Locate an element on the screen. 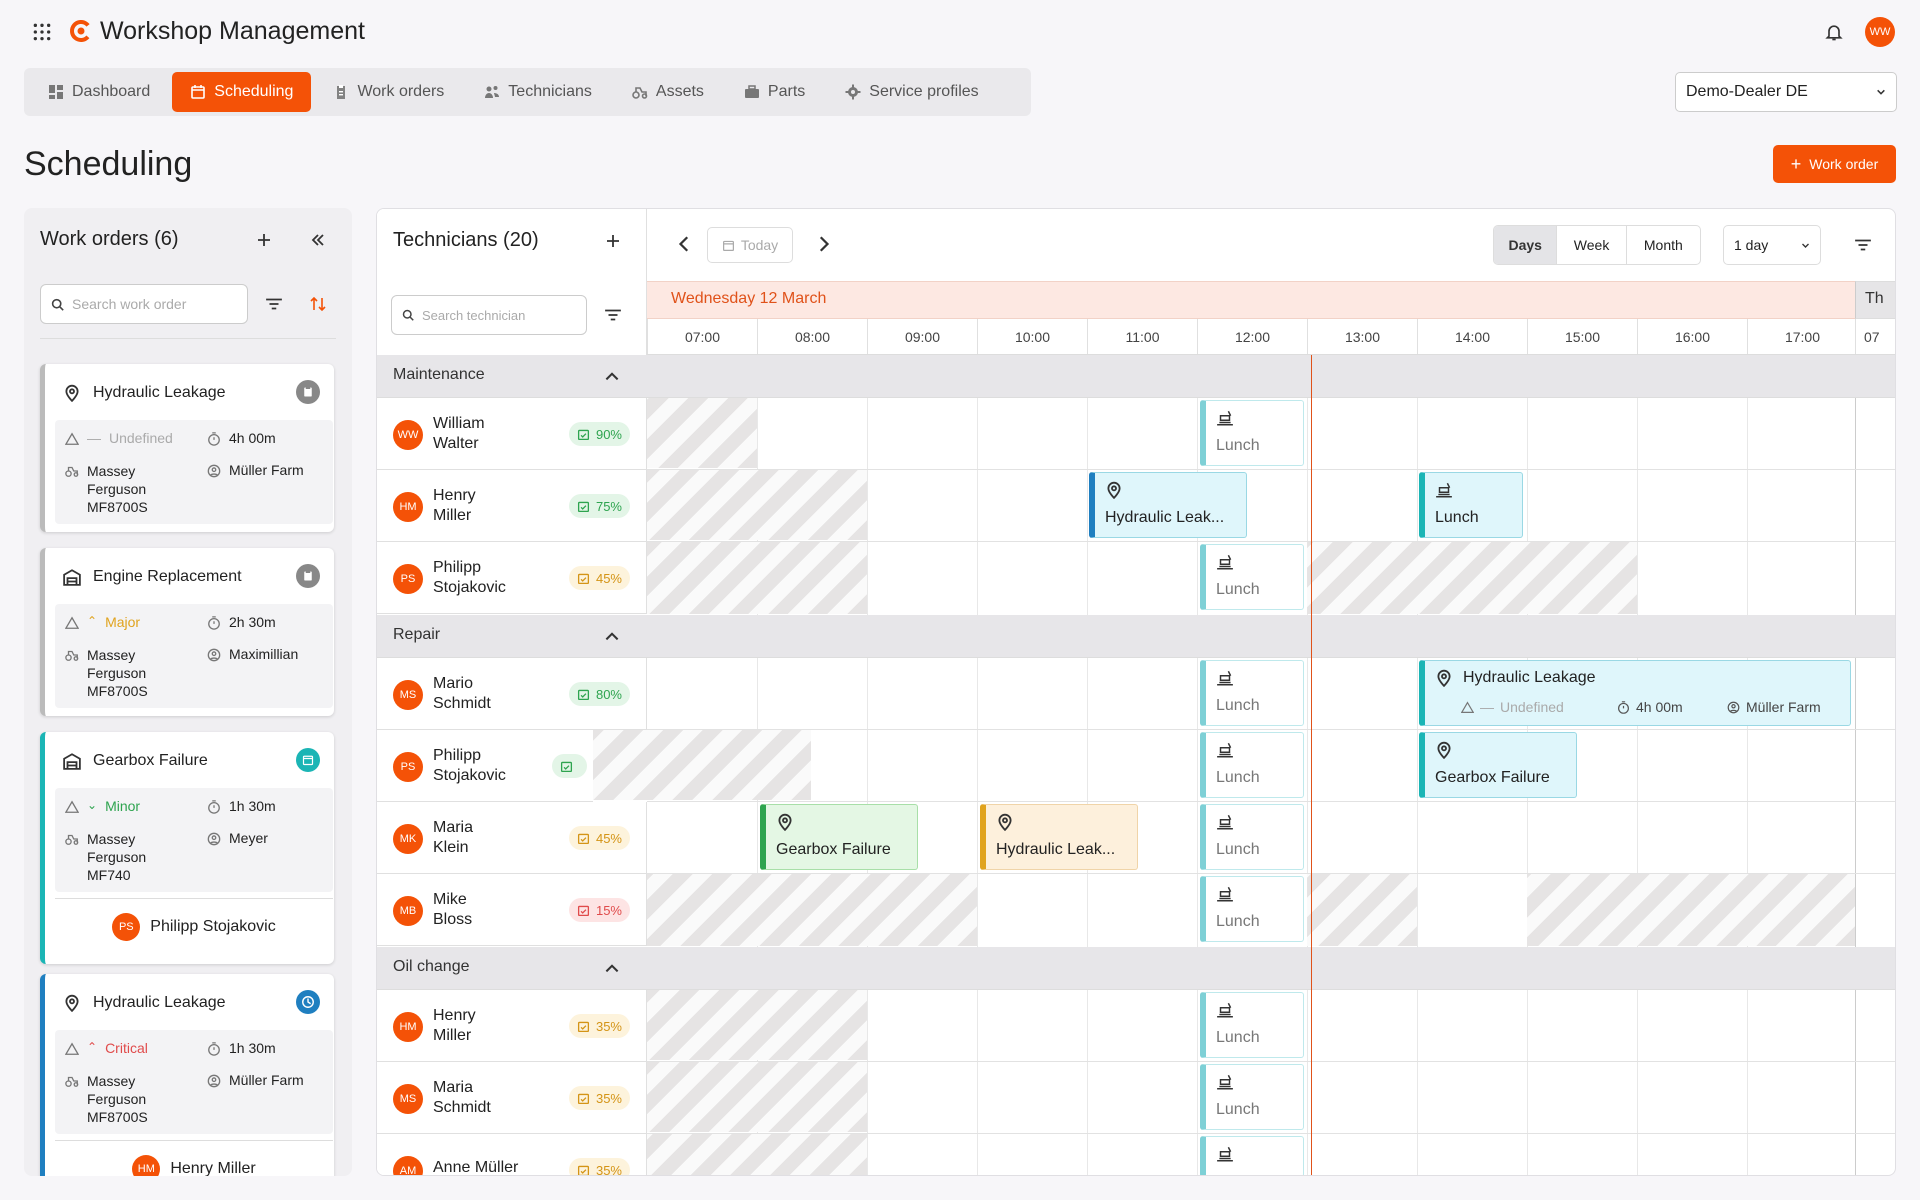  asset: Massey Ferguson MF740 is located at coordinates (117, 857).